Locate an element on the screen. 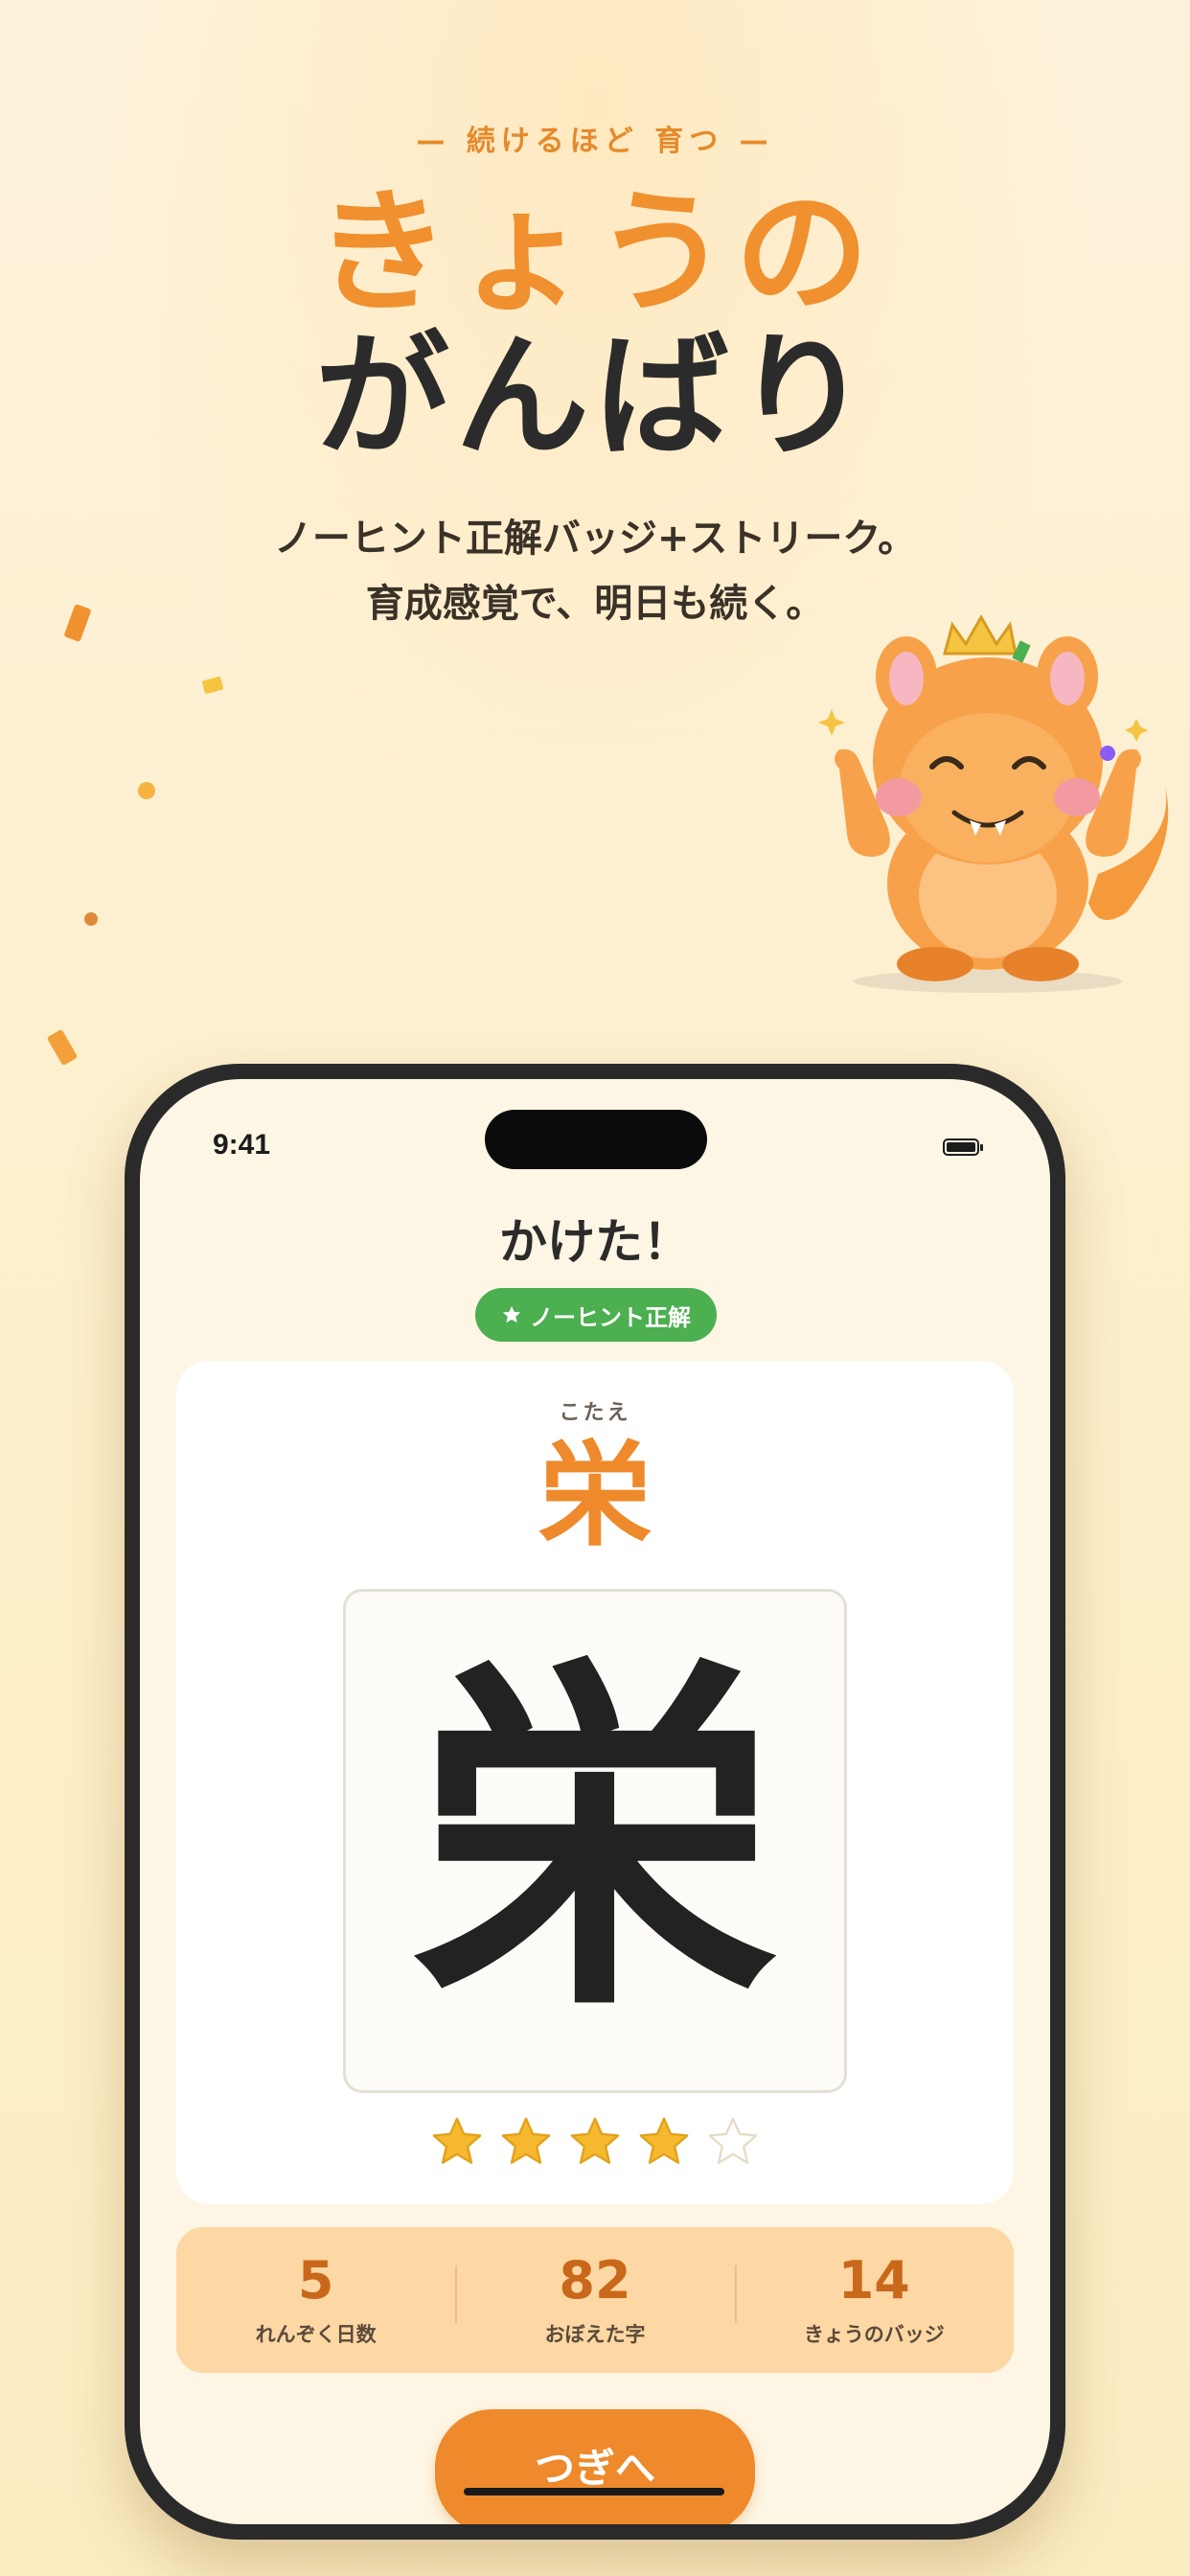  no-hint-badge: ノーヒント正解 is located at coordinates (596, 1315).